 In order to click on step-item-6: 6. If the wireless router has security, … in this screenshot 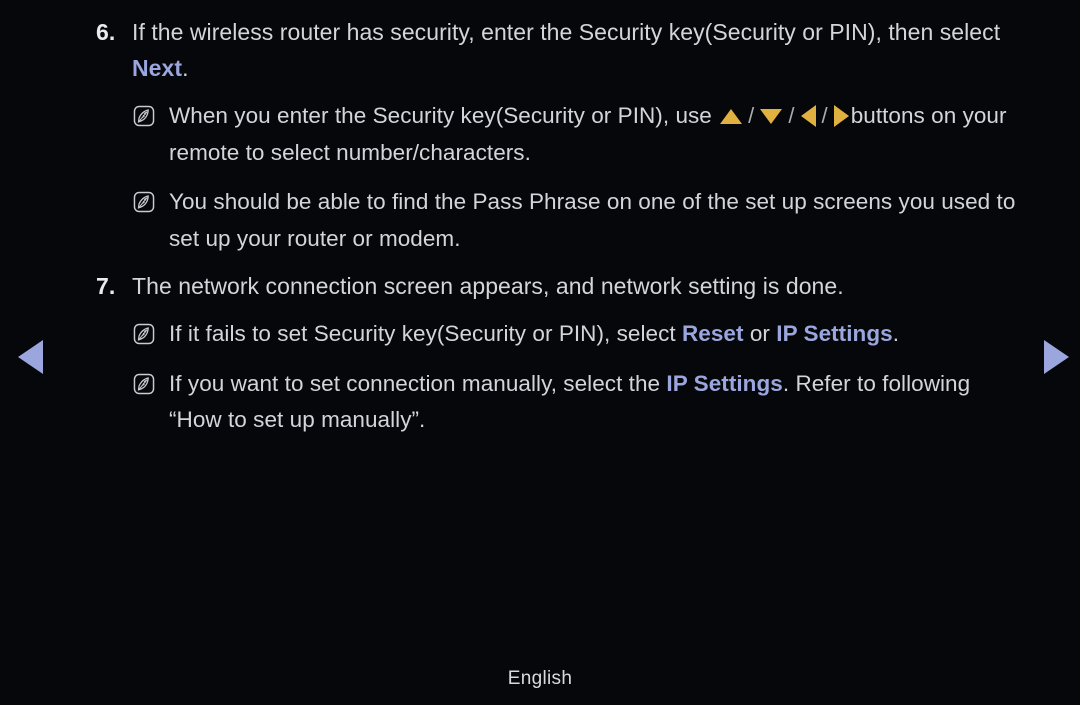, I will do `click(540, 50)`.